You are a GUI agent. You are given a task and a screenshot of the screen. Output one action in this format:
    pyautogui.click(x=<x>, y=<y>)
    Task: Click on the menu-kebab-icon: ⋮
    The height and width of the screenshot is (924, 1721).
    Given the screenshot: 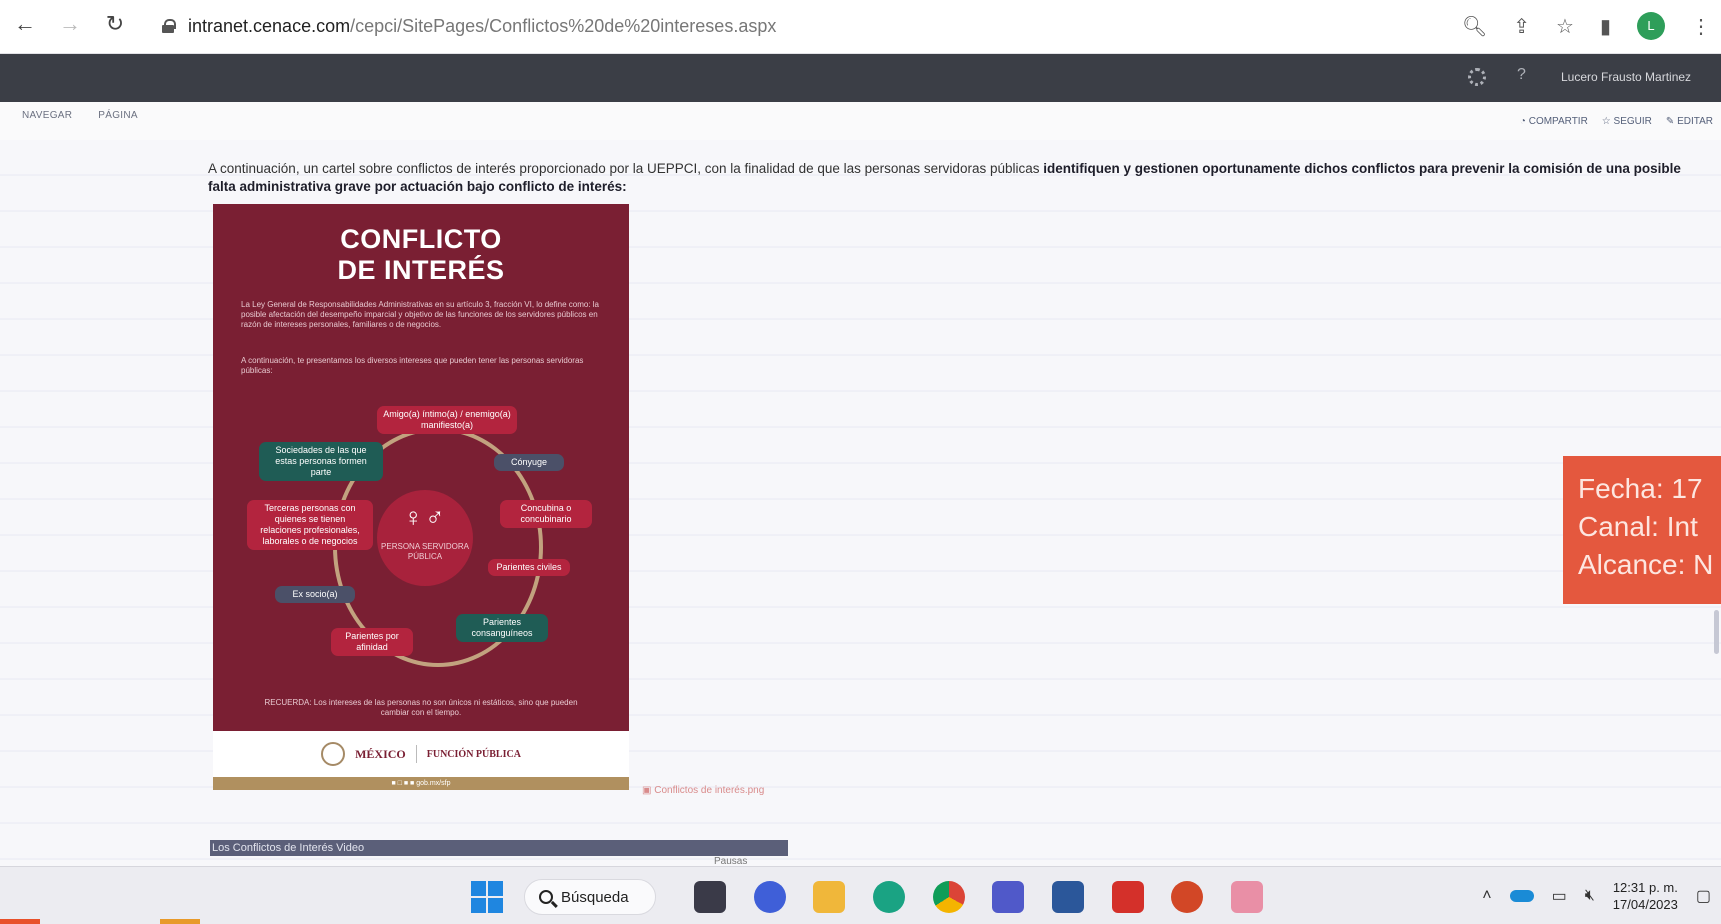 What is the action you would take?
    pyautogui.click(x=1701, y=26)
    